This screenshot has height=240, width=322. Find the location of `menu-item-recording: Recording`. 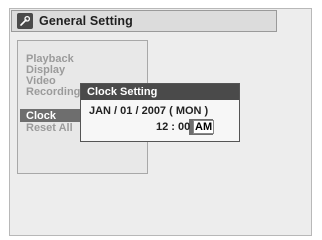

menu-item-recording: Recording is located at coordinates (53, 92).